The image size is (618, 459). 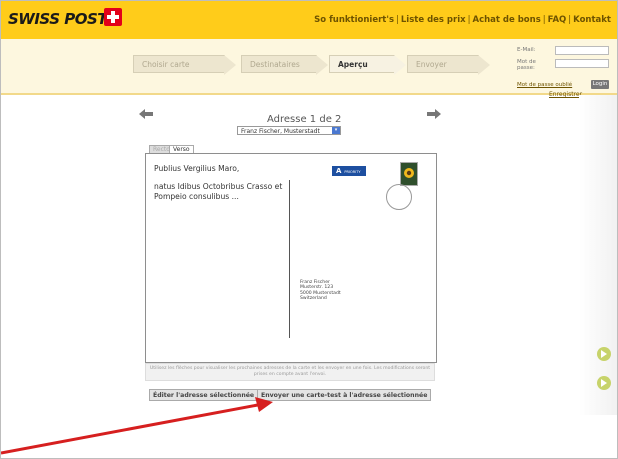 I want to click on email-input, so click(x=582, y=50).